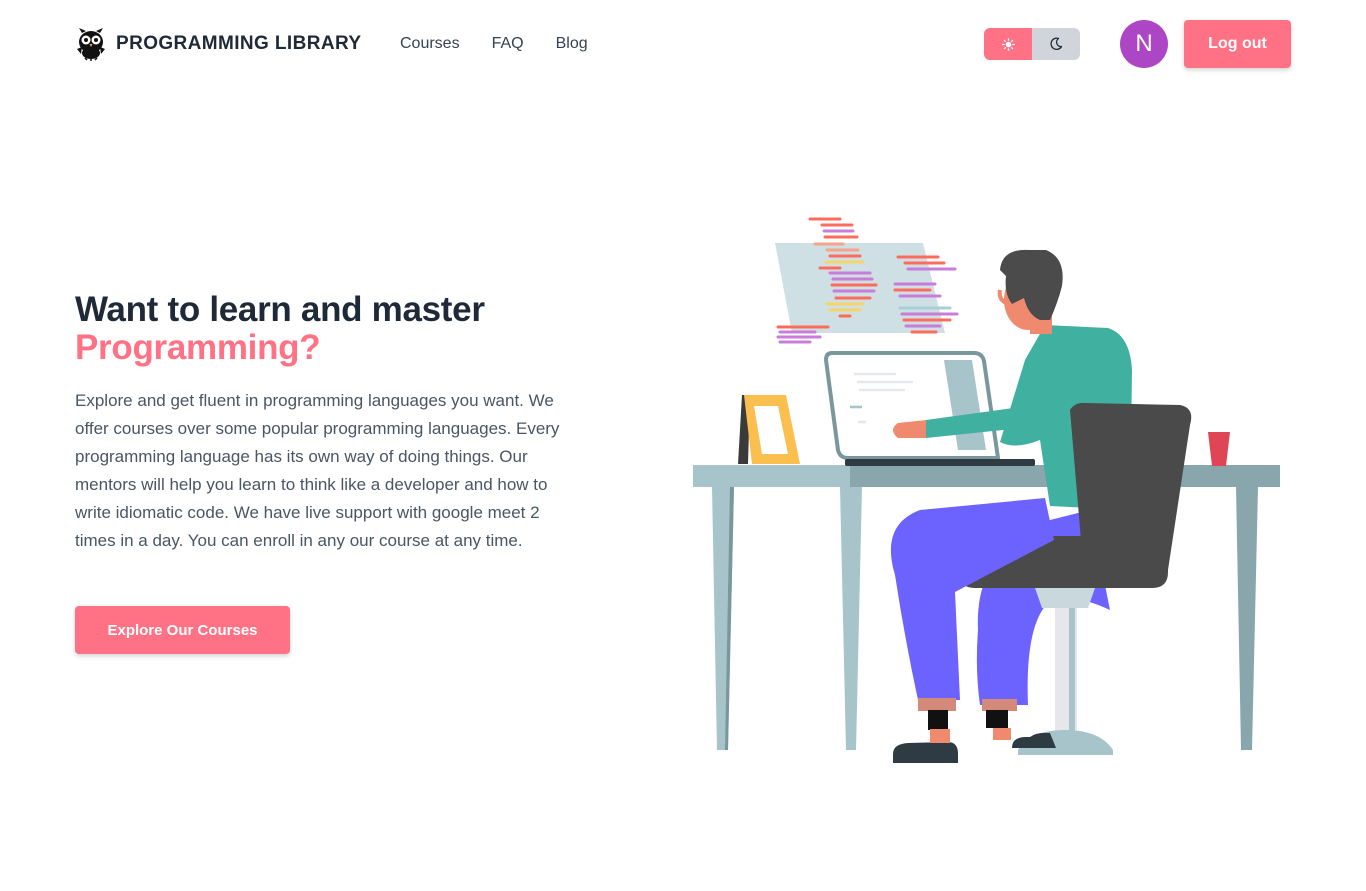 Image resolution: width=1366 pixels, height=891 pixels. I want to click on brand-title: PROGRAMMING LIBRARY, so click(239, 43).